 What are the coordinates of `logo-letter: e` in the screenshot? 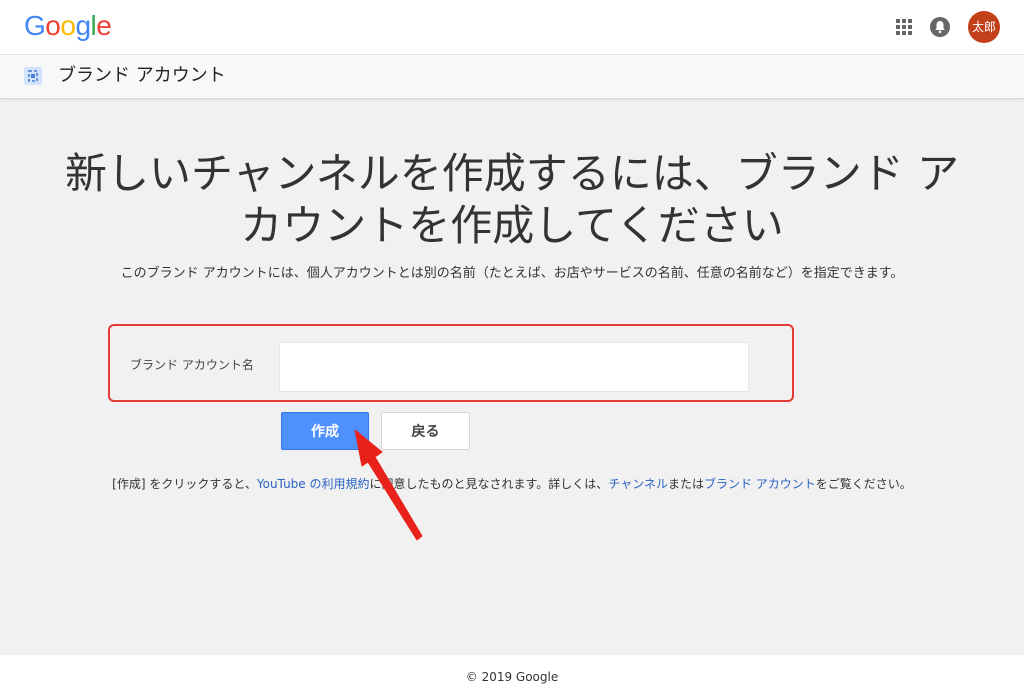 It's located at (104, 25).